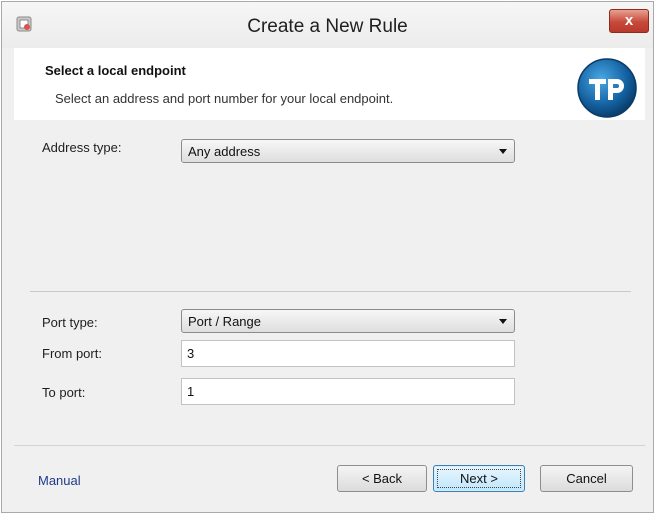 This screenshot has width=659, height=518. Describe the element at coordinates (191, 353) in the screenshot. I see `from-port-value: 3` at that location.